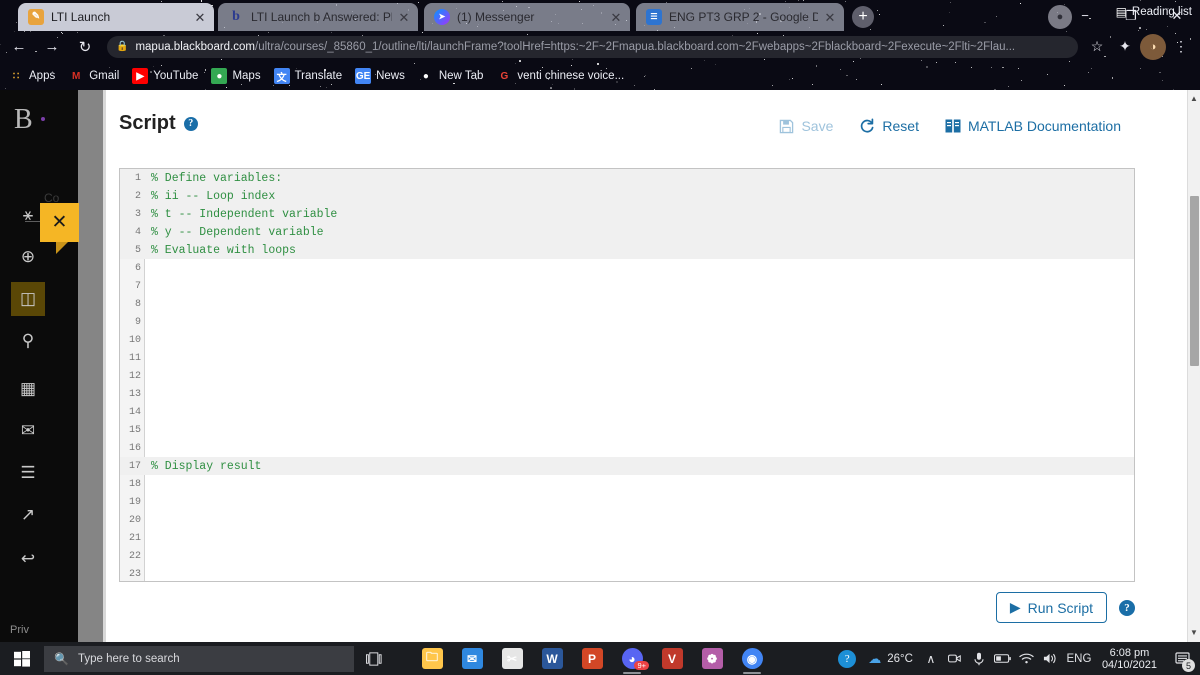 The image size is (1200, 675). What do you see at coordinates (28, 559) in the screenshot?
I see `sign-out-icon: ↩` at bounding box center [28, 559].